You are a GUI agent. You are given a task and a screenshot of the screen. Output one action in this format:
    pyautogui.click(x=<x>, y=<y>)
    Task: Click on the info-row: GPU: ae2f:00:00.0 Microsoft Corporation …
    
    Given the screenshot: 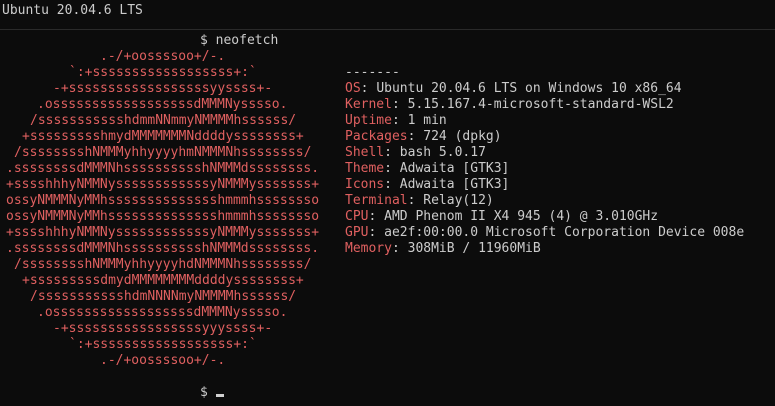 What is the action you would take?
    pyautogui.click(x=545, y=232)
    